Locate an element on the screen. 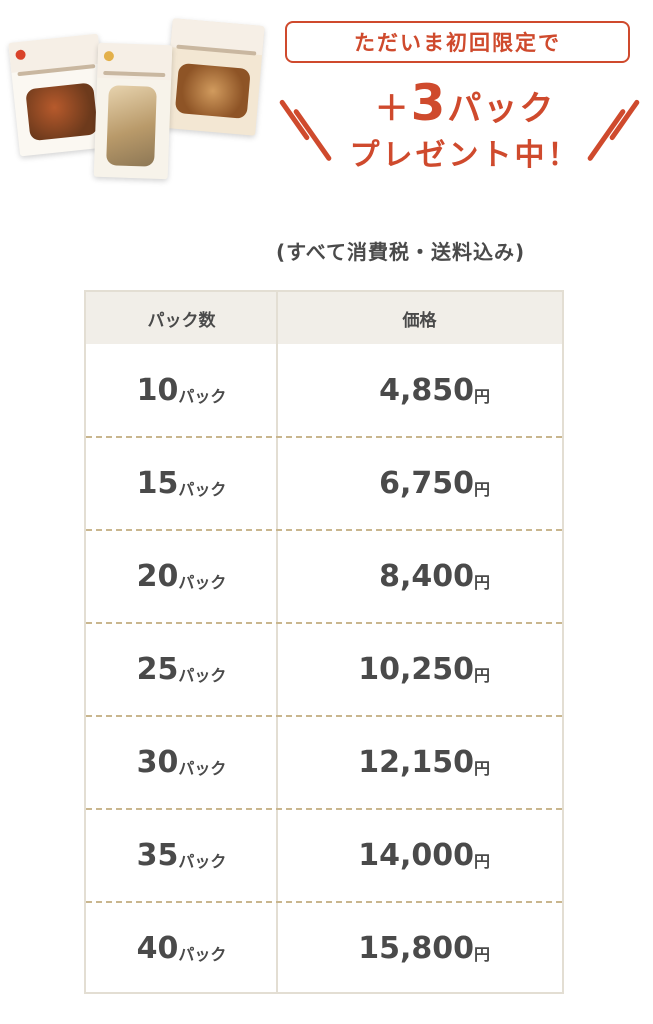  price-value: 15,800 is located at coordinates (416, 948).